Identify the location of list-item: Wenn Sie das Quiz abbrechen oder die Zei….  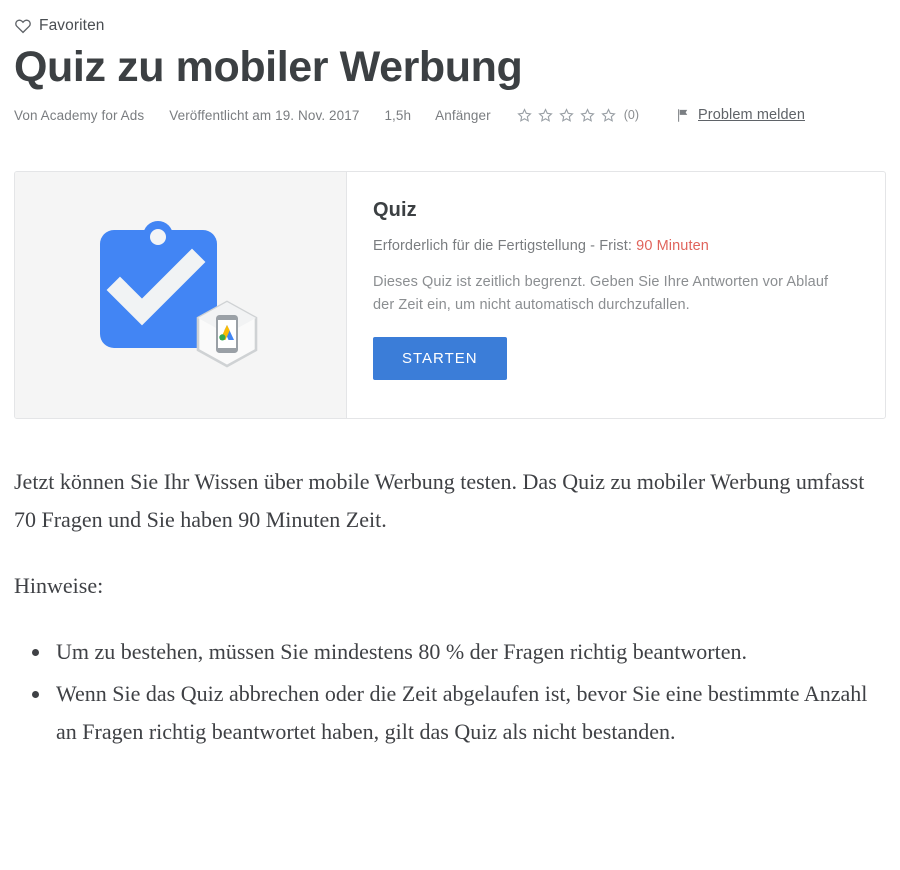
(469, 713).